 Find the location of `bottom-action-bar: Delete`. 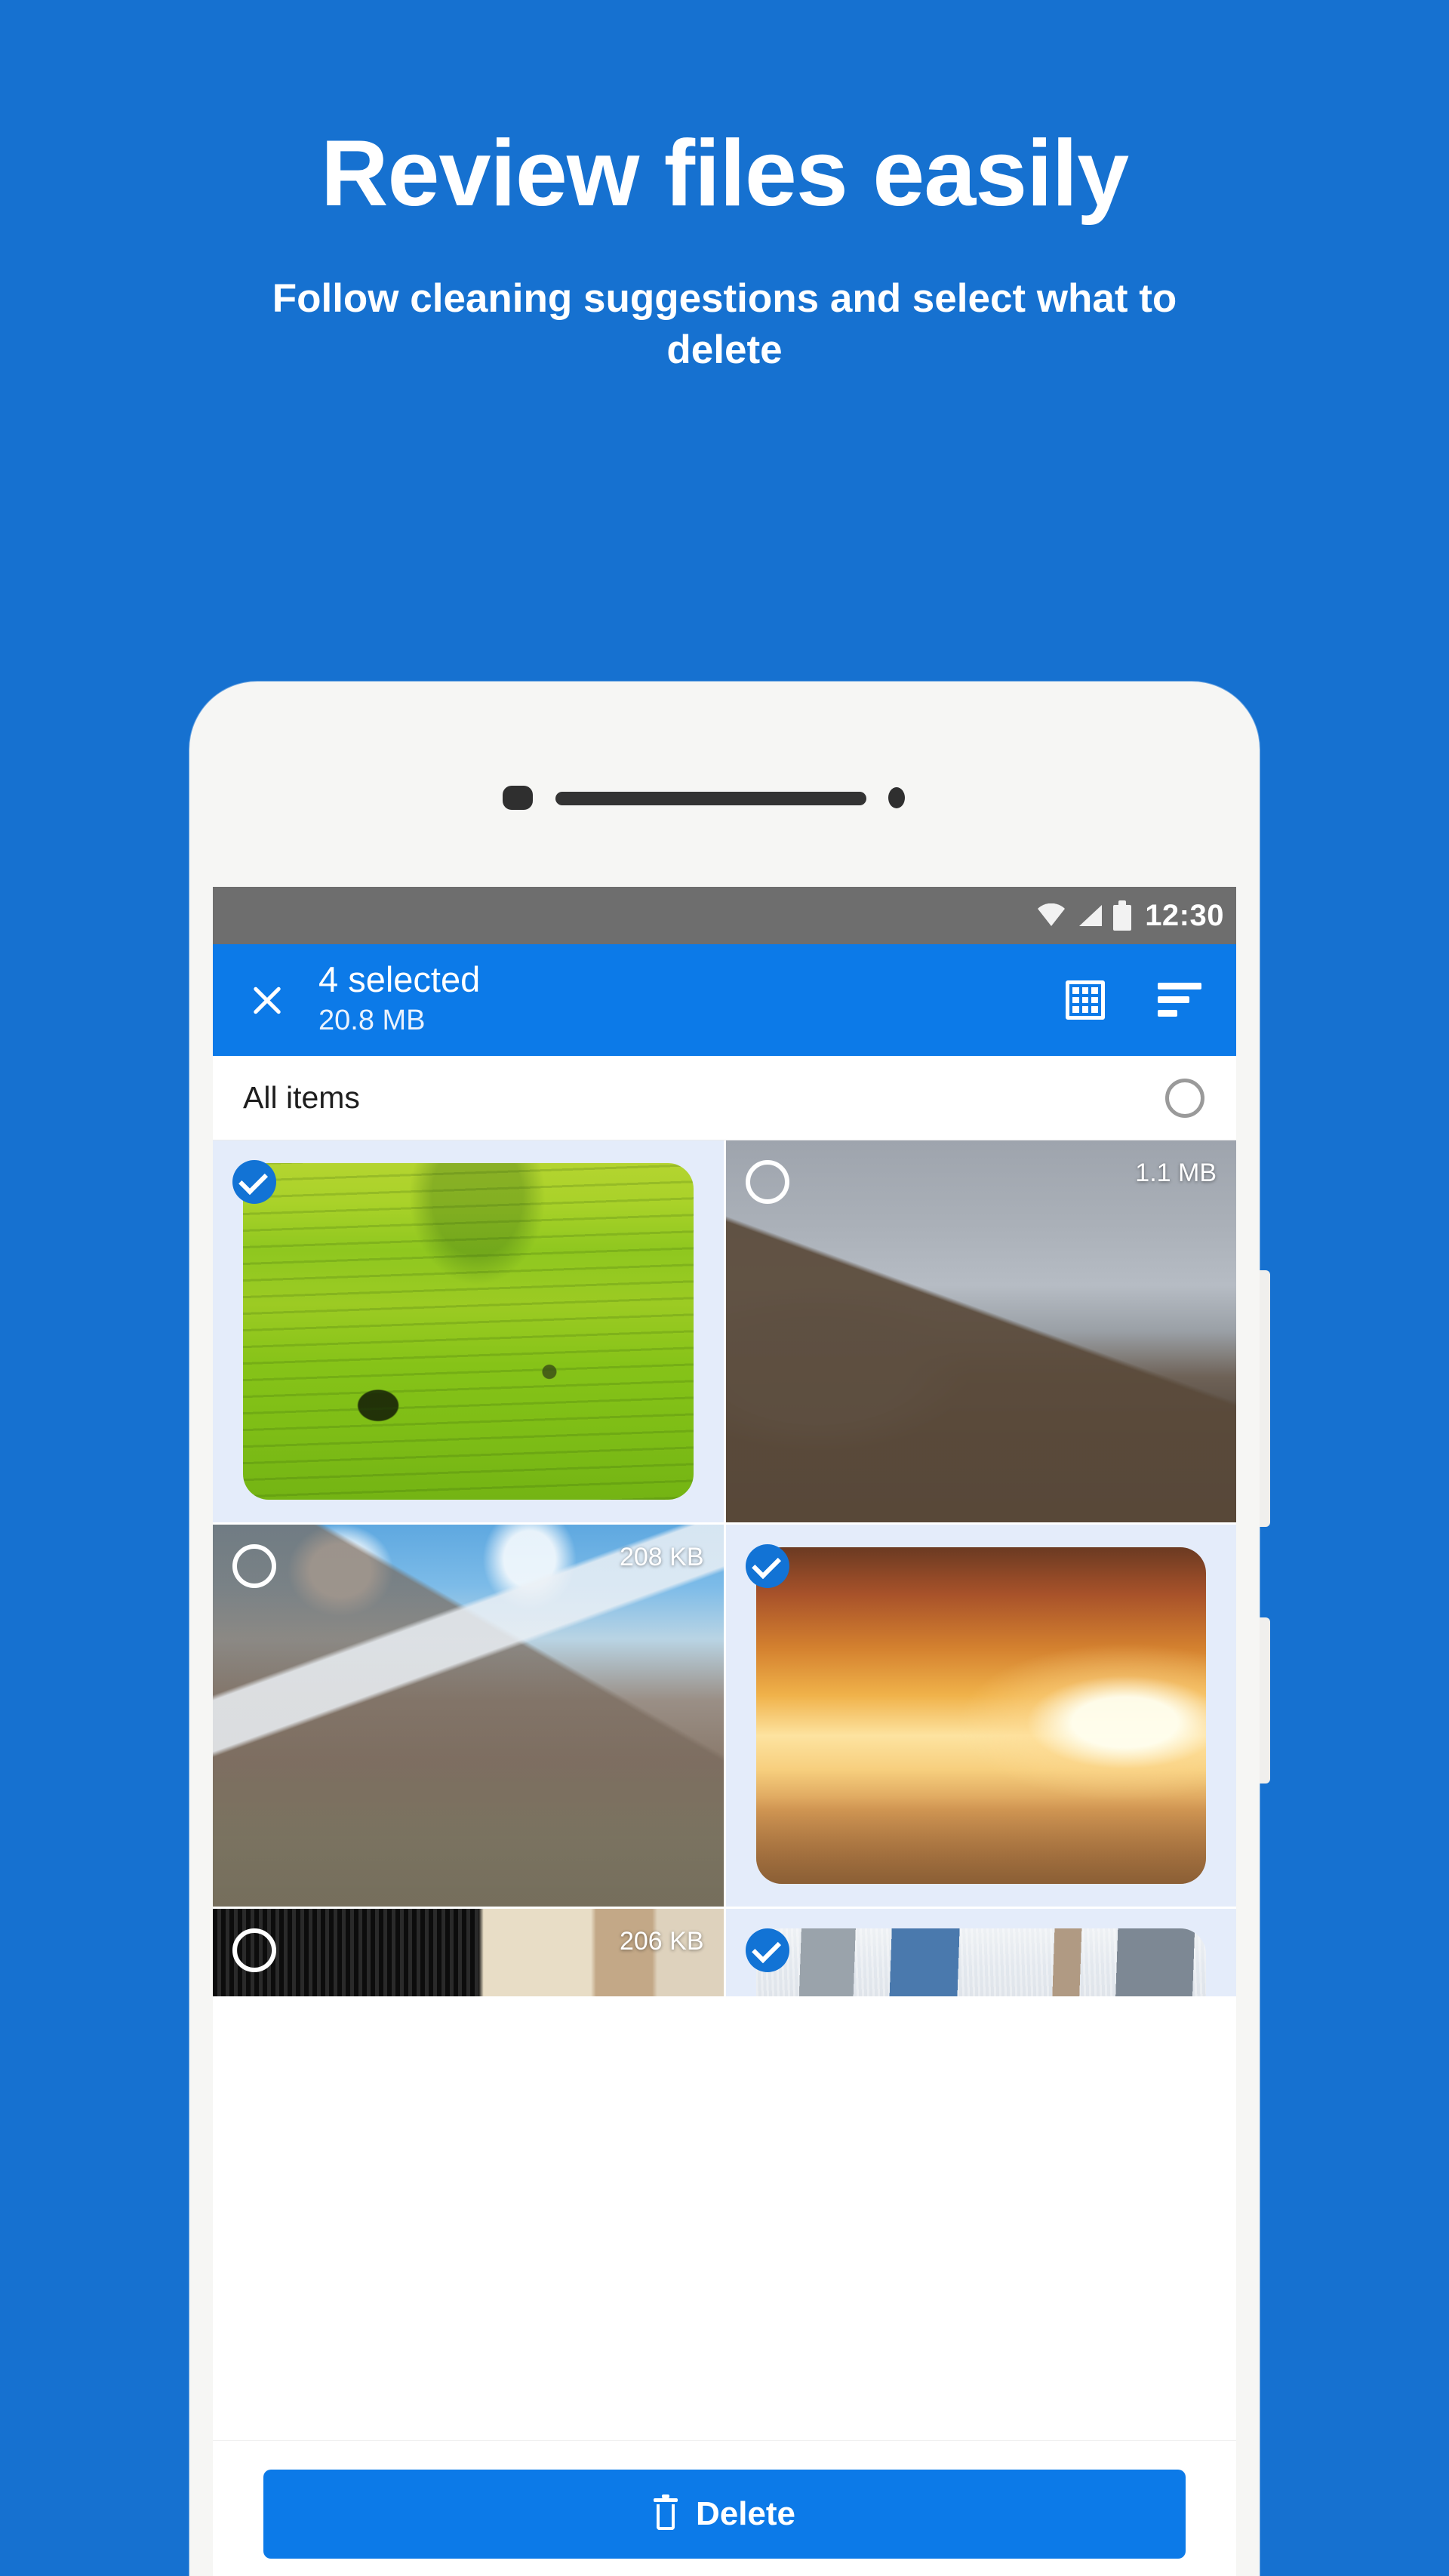

bottom-action-bar: Delete is located at coordinates (724, 2508).